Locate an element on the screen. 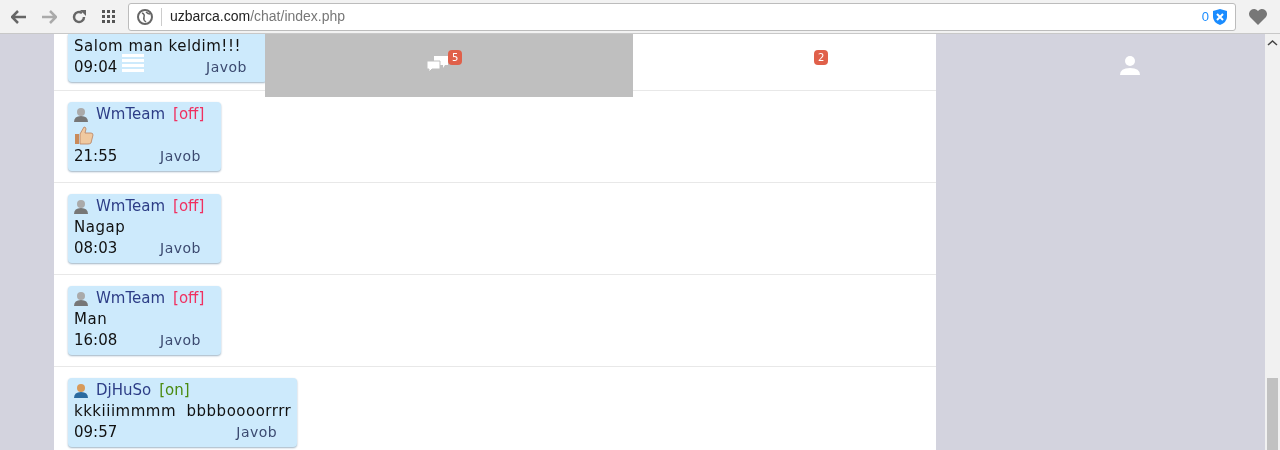 This screenshot has width=1280, height=450. message-time: 08:03 is located at coordinates (96, 248).